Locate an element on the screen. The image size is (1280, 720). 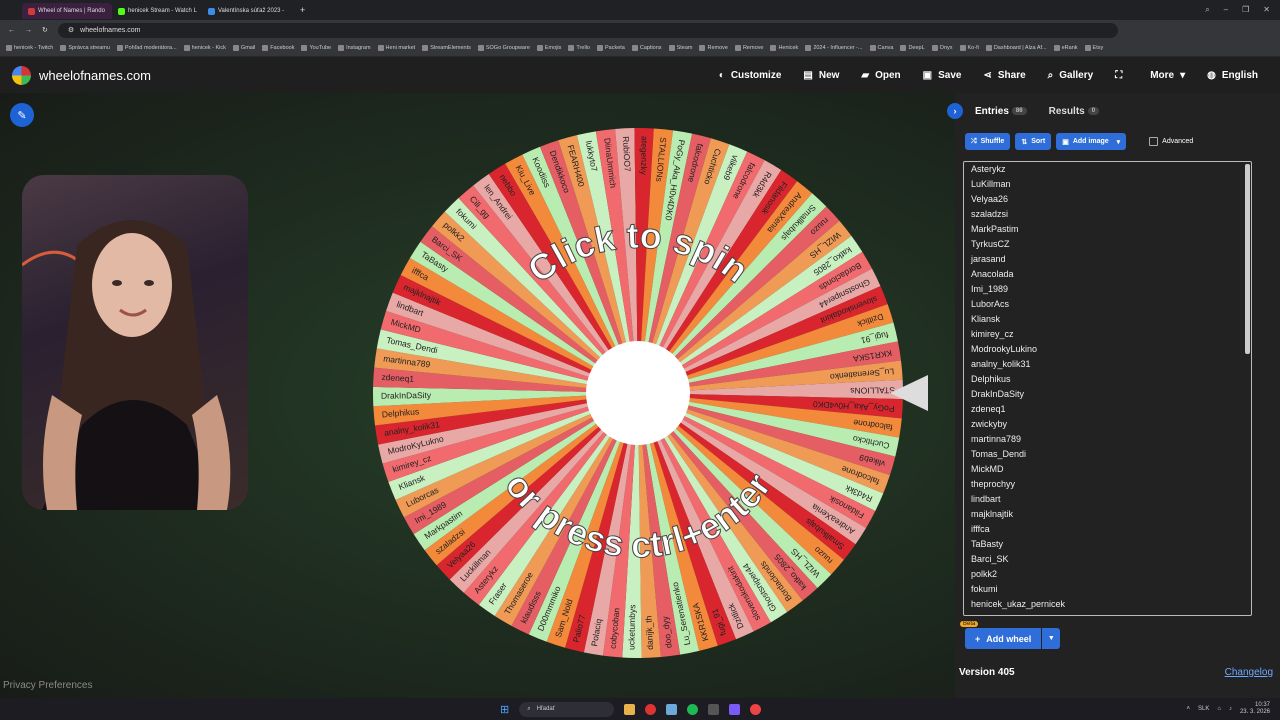
maximize-button: ❐ is located at coordinates (1245, 10).